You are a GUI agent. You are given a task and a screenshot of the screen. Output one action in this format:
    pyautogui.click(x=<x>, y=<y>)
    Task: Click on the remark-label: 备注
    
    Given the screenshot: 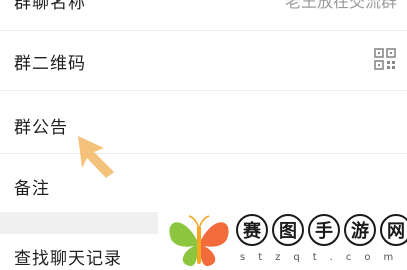 What is the action you would take?
    pyautogui.click(x=32, y=189)
    